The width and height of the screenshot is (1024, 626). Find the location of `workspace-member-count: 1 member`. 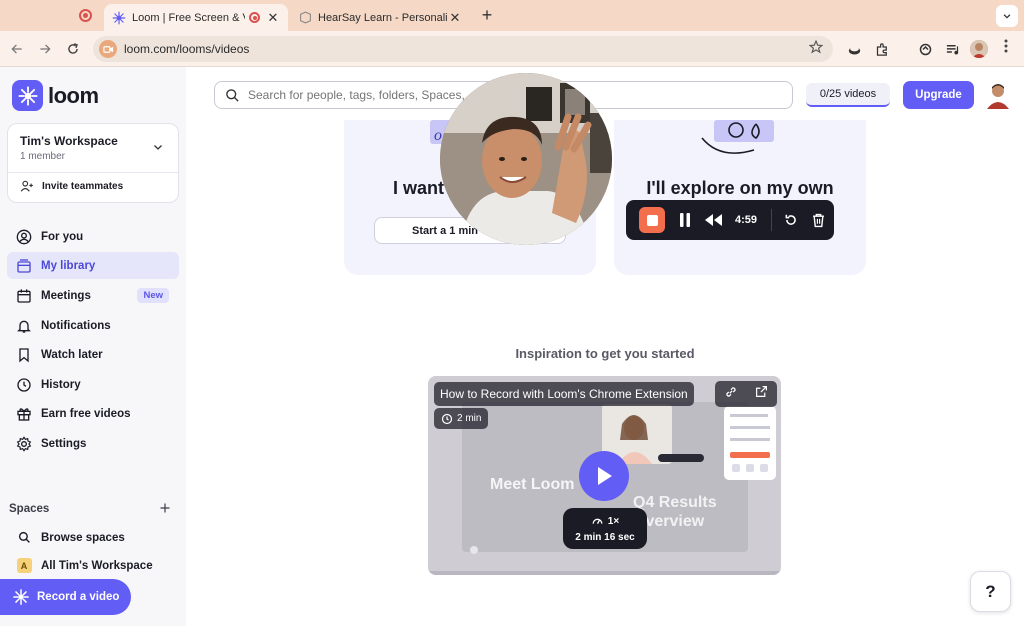

workspace-member-count: 1 member is located at coordinates (43, 156).